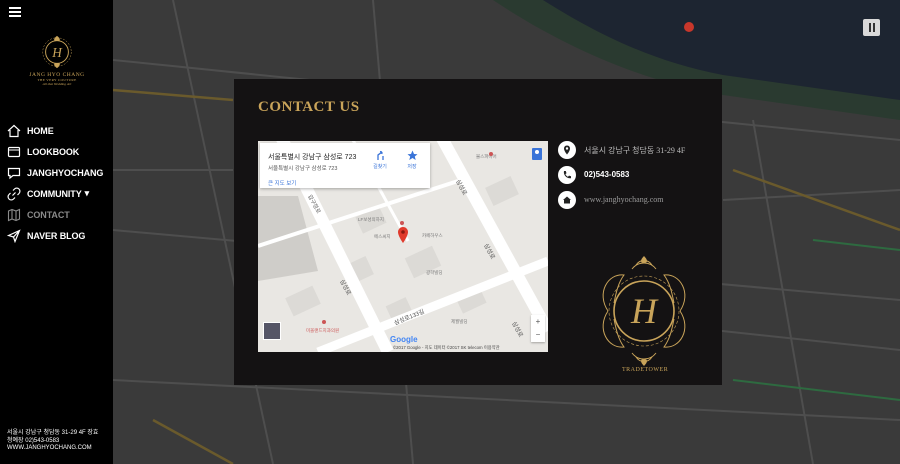 This screenshot has width=900, height=464. I want to click on footer-website: WWW.JANGHYOCHANG.COM, so click(52, 449).